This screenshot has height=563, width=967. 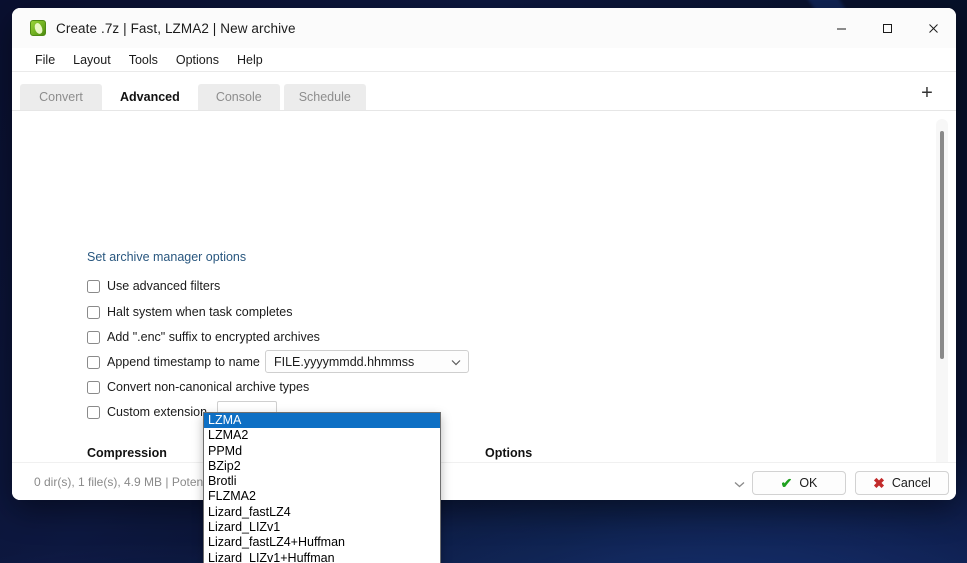 I want to click on checkbox-append-timestamp: Append timestamp to name, so click(x=173, y=362).